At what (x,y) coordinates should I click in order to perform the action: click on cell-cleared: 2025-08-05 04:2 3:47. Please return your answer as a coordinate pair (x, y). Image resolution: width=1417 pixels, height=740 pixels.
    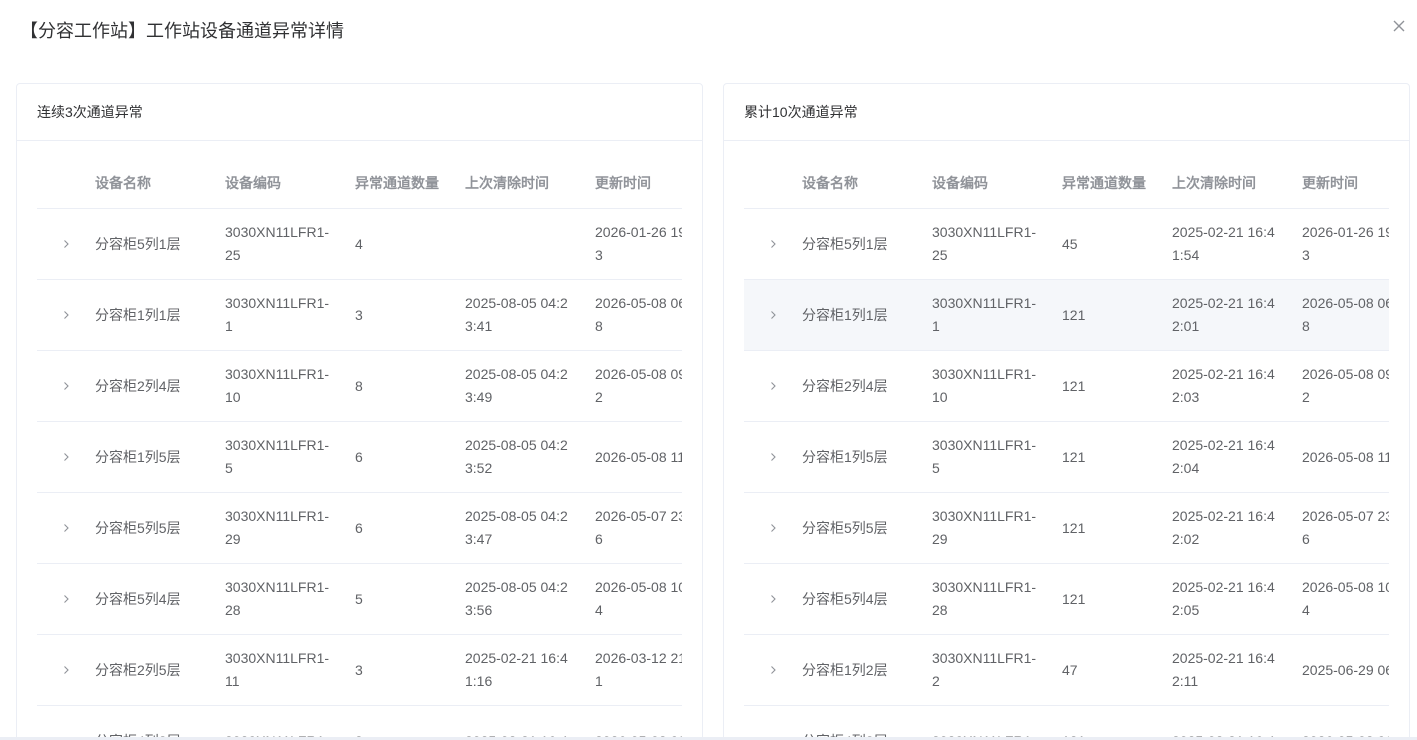
    Looking at the image, I should click on (516, 527).